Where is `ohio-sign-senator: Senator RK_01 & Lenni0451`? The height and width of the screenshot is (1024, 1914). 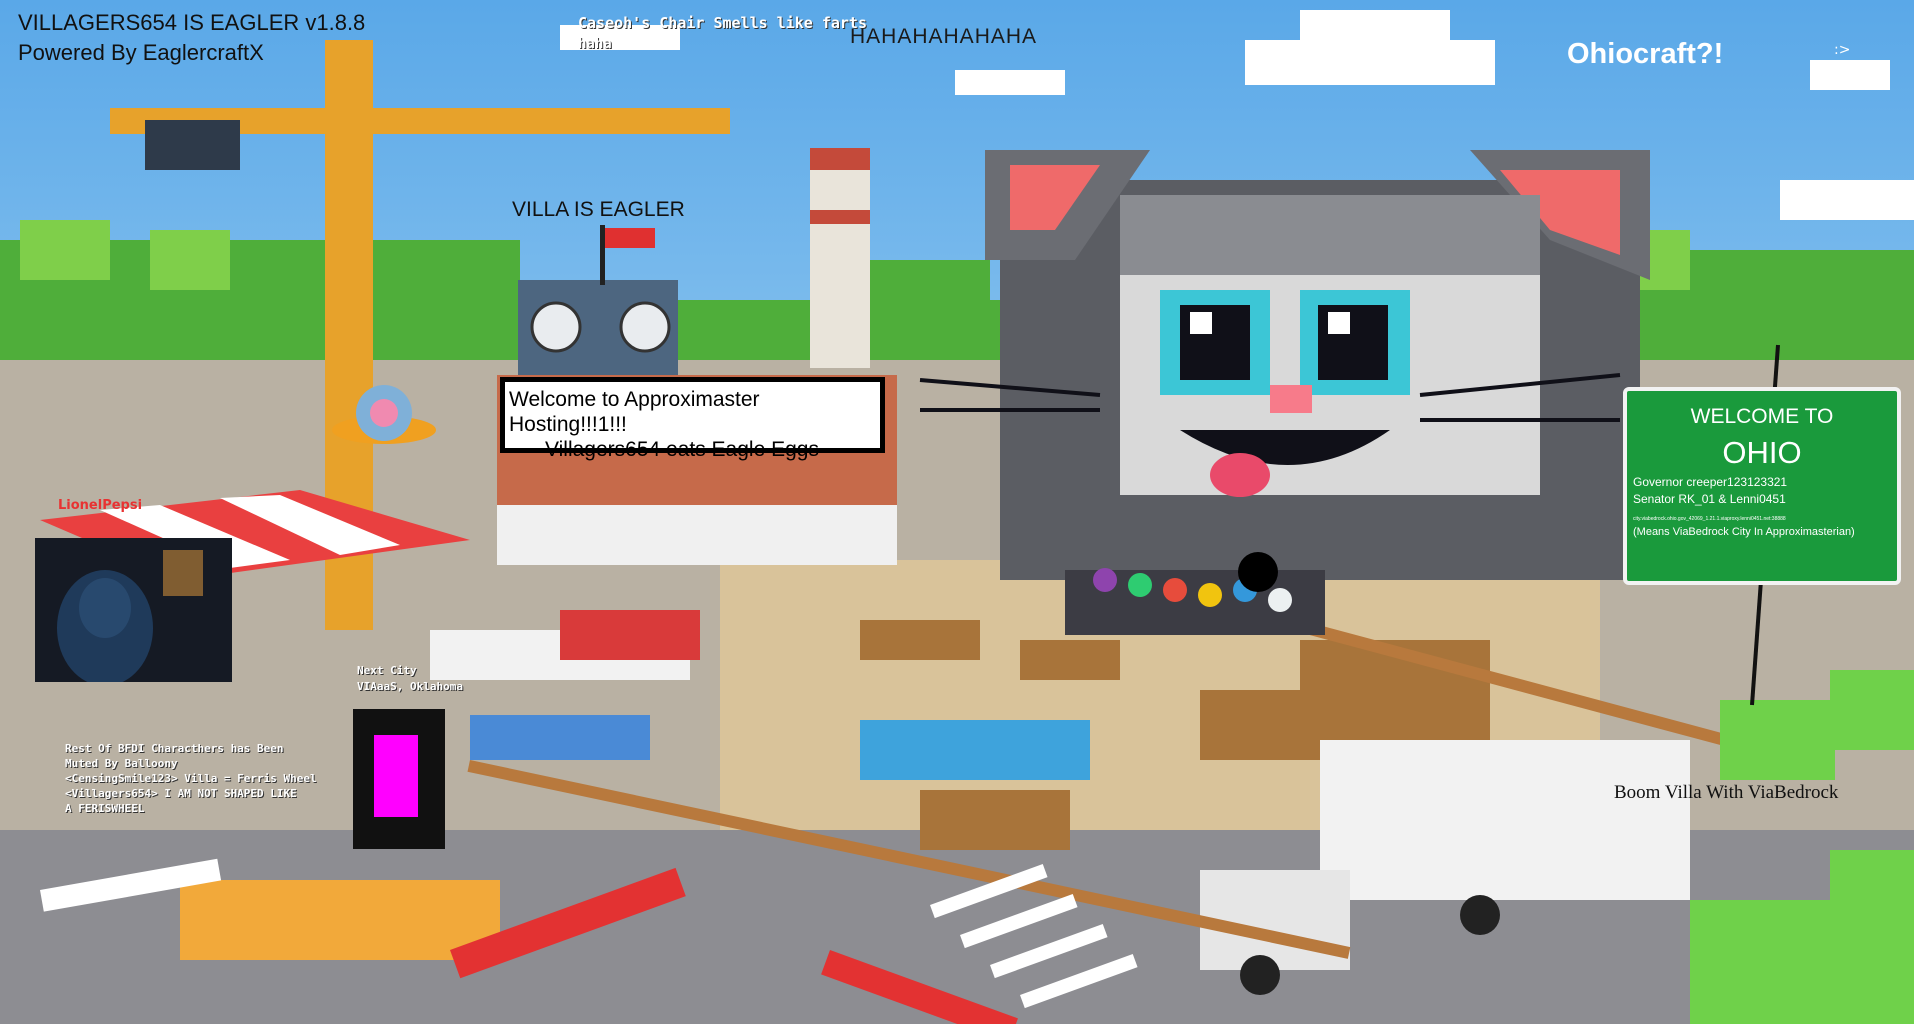 ohio-sign-senator: Senator RK_01 & Lenni0451 is located at coordinates (1709, 499).